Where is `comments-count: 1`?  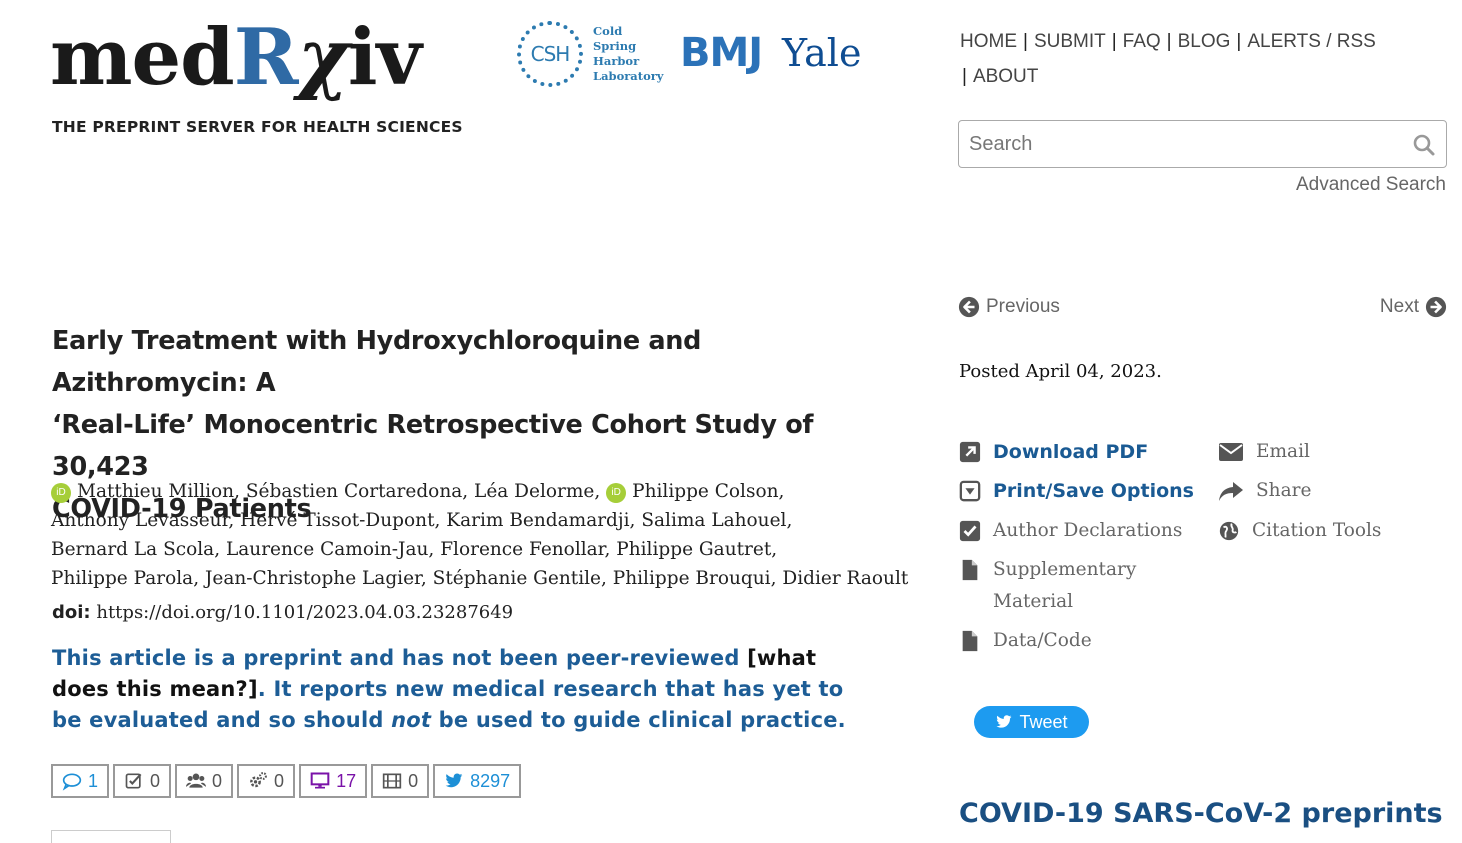
comments-count: 1 is located at coordinates (93, 780).